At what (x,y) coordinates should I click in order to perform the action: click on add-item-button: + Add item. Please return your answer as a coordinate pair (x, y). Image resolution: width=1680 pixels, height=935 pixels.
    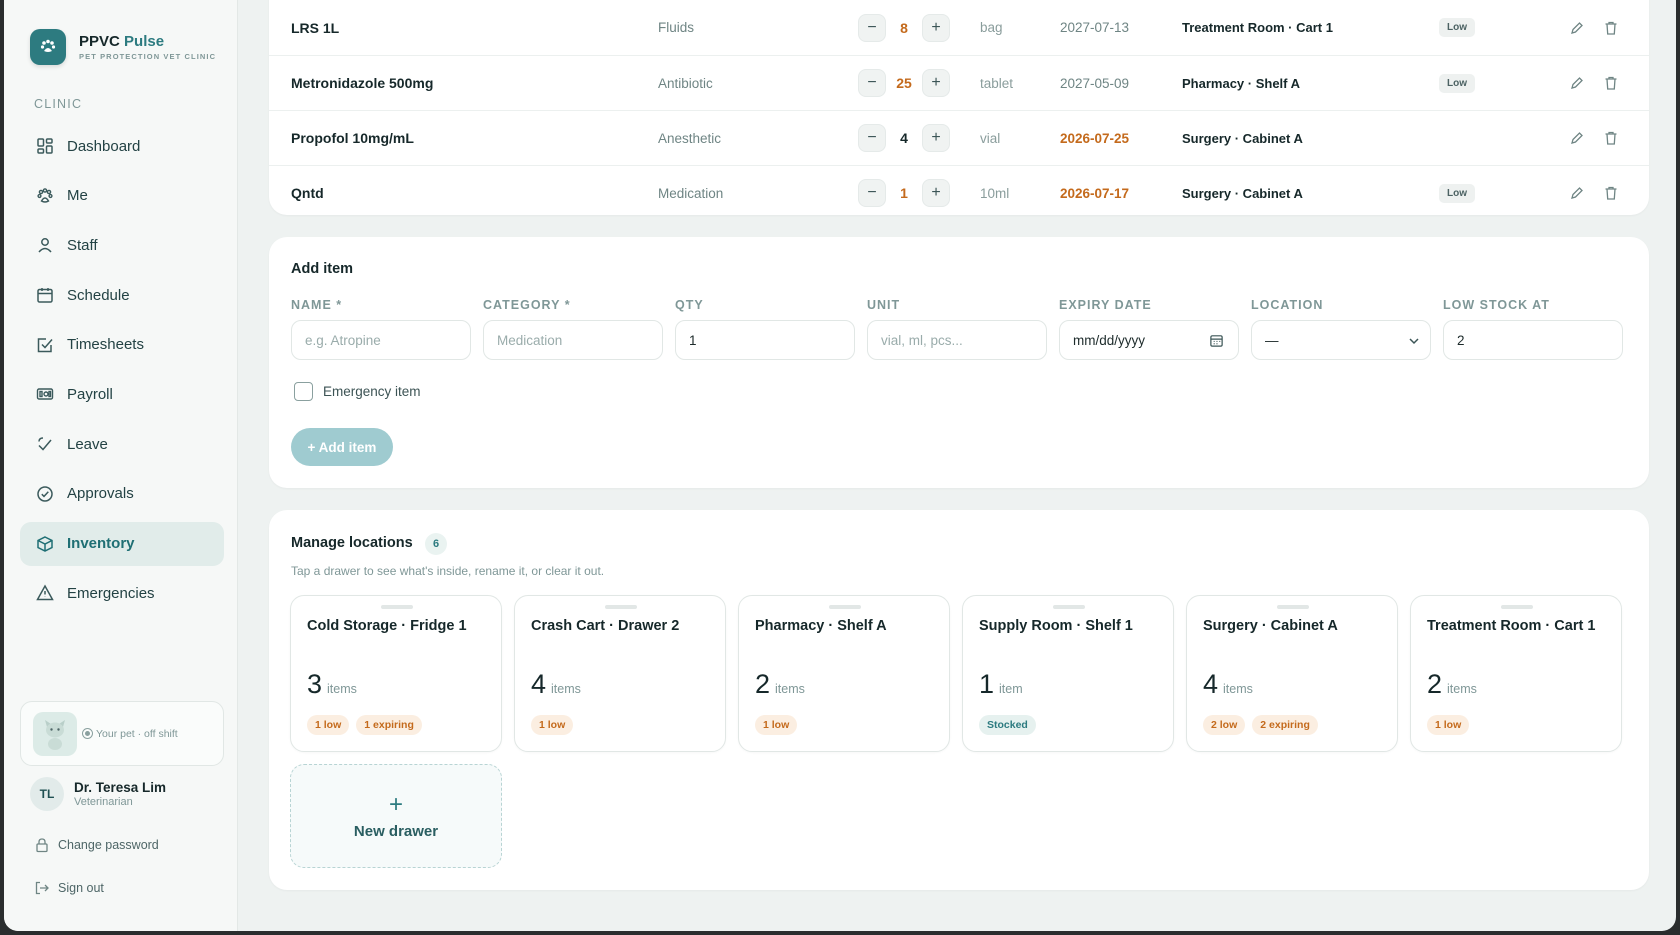
    Looking at the image, I should click on (342, 447).